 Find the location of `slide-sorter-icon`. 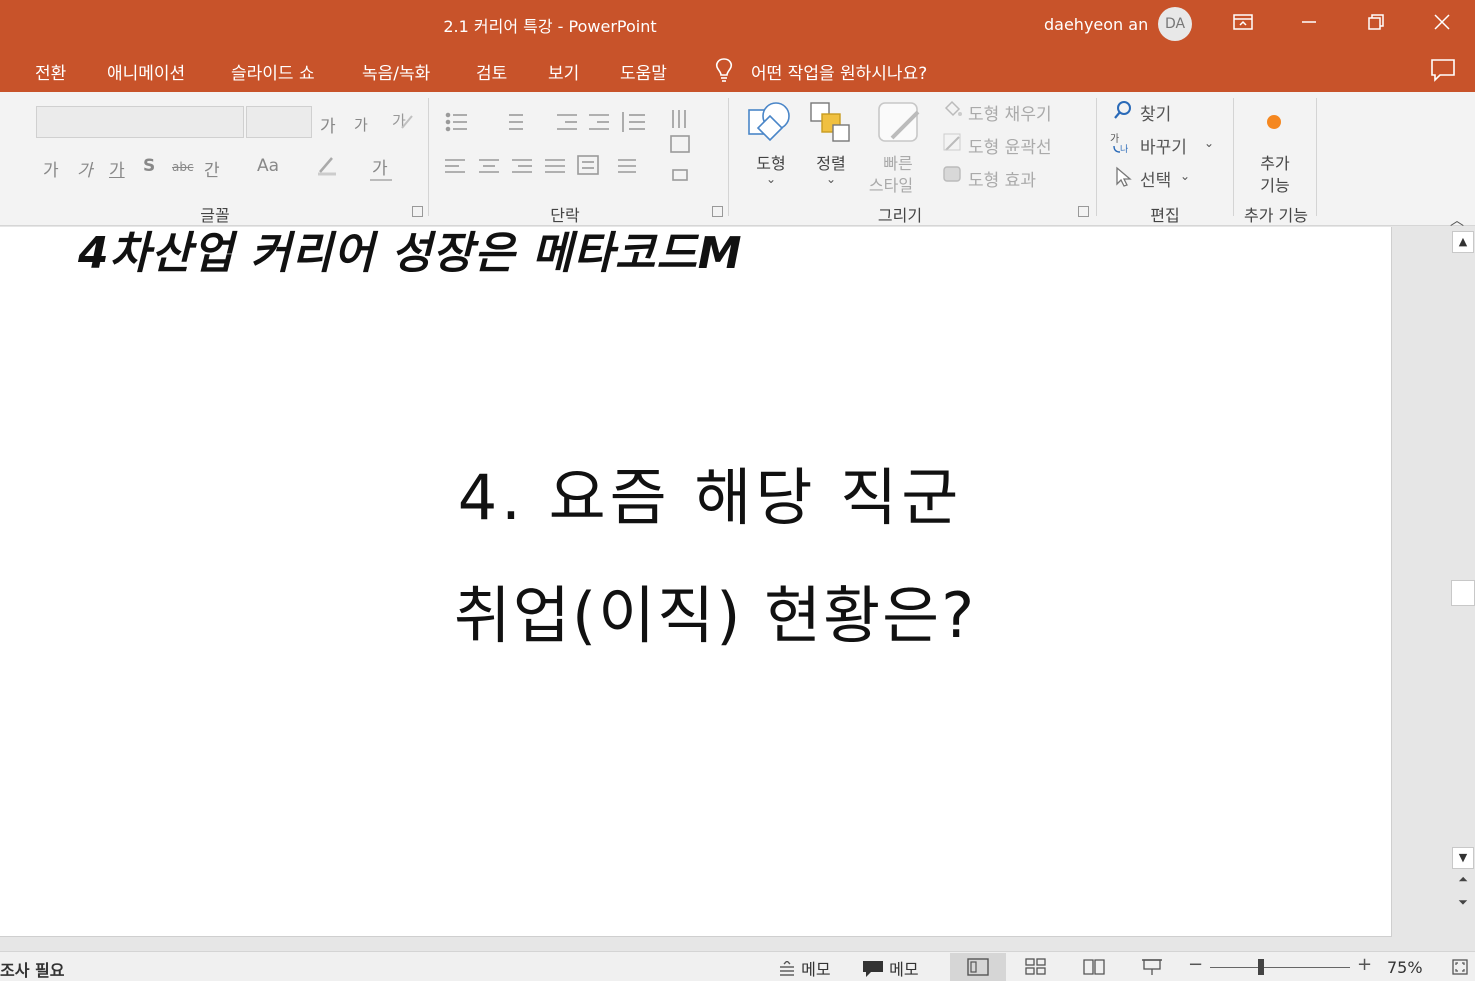

slide-sorter-icon is located at coordinates (1035, 966).